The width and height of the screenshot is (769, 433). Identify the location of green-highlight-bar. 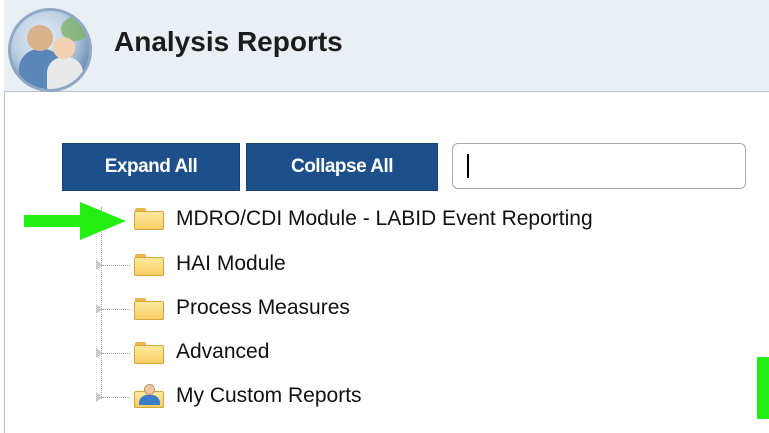
(763, 388).